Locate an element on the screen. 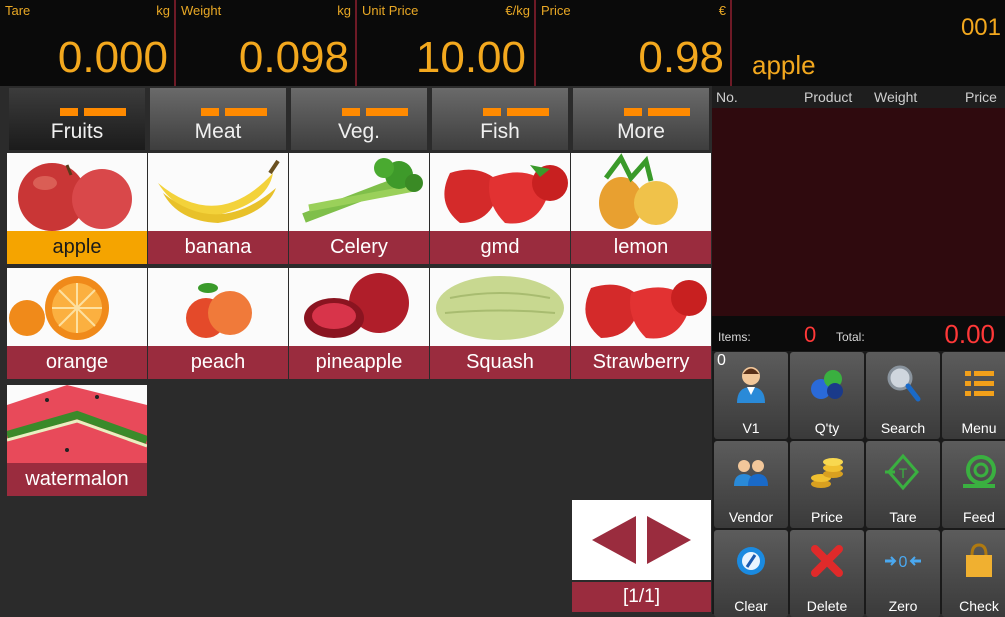 The height and width of the screenshot is (617, 1005). menu-icon is located at coordinates (979, 383).